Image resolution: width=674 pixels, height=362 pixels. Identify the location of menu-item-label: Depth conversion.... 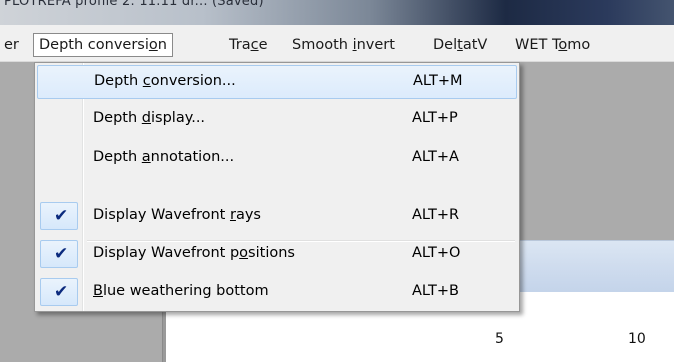
(165, 81).